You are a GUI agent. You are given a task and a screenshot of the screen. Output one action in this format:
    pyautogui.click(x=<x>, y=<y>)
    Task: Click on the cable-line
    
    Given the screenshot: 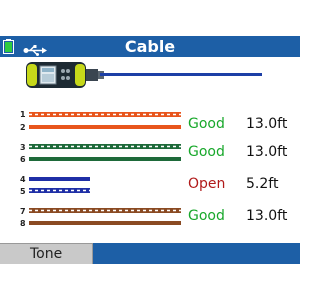 What is the action you would take?
    pyautogui.click(x=181, y=74)
    